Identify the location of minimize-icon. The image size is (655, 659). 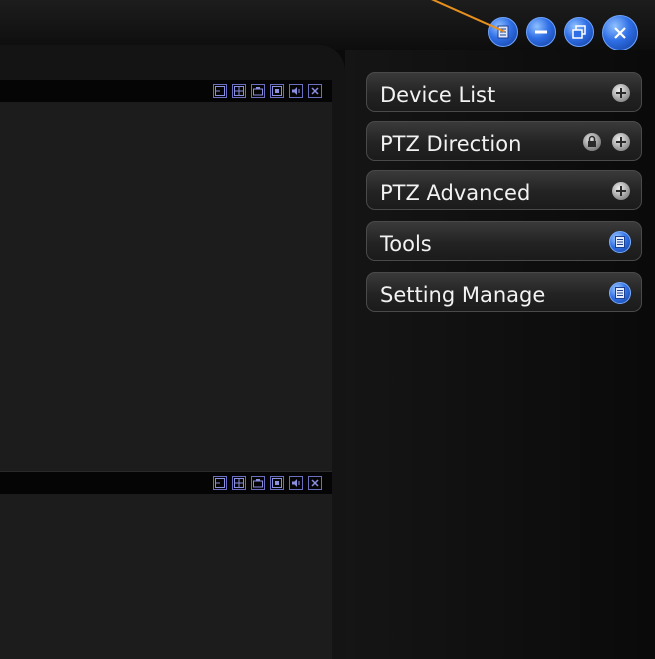
(541, 32).